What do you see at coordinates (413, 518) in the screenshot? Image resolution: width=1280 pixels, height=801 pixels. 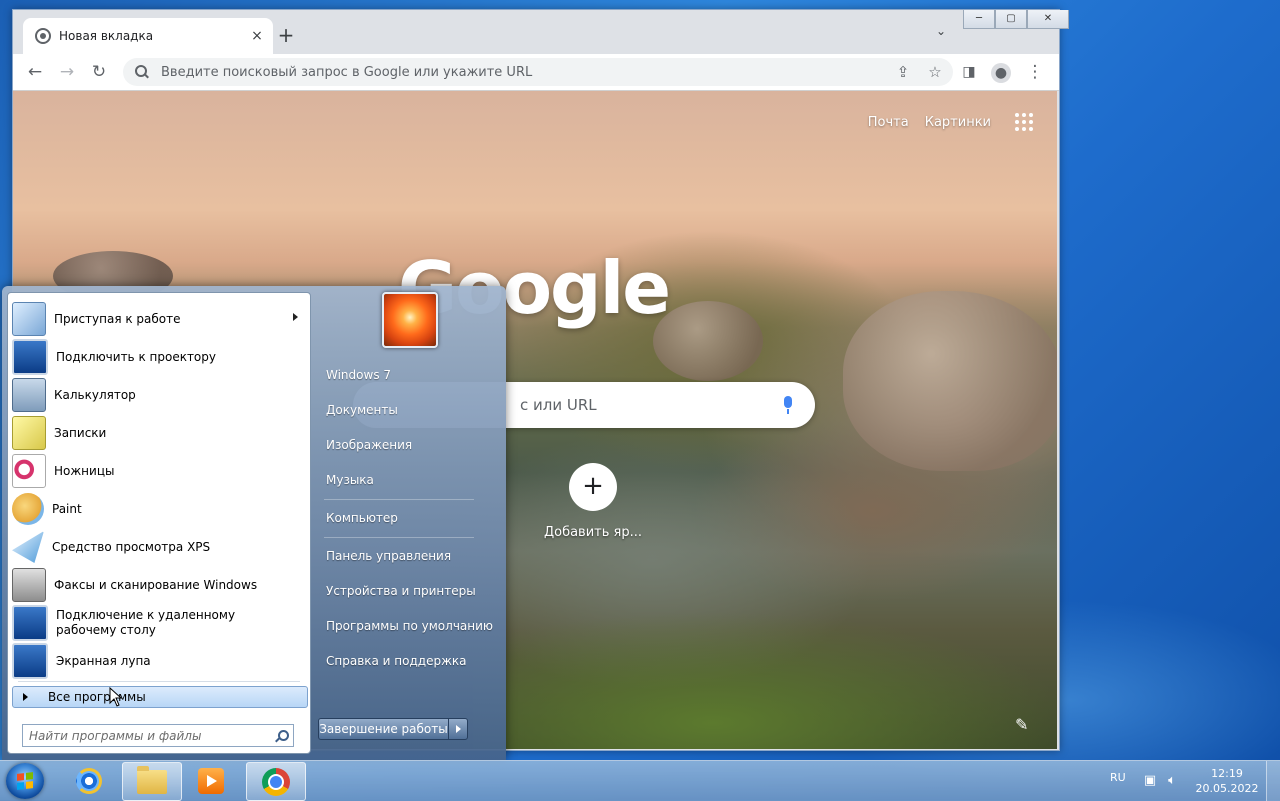 I see `start-right-computer: Компьютер` at bounding box center [413, 518].